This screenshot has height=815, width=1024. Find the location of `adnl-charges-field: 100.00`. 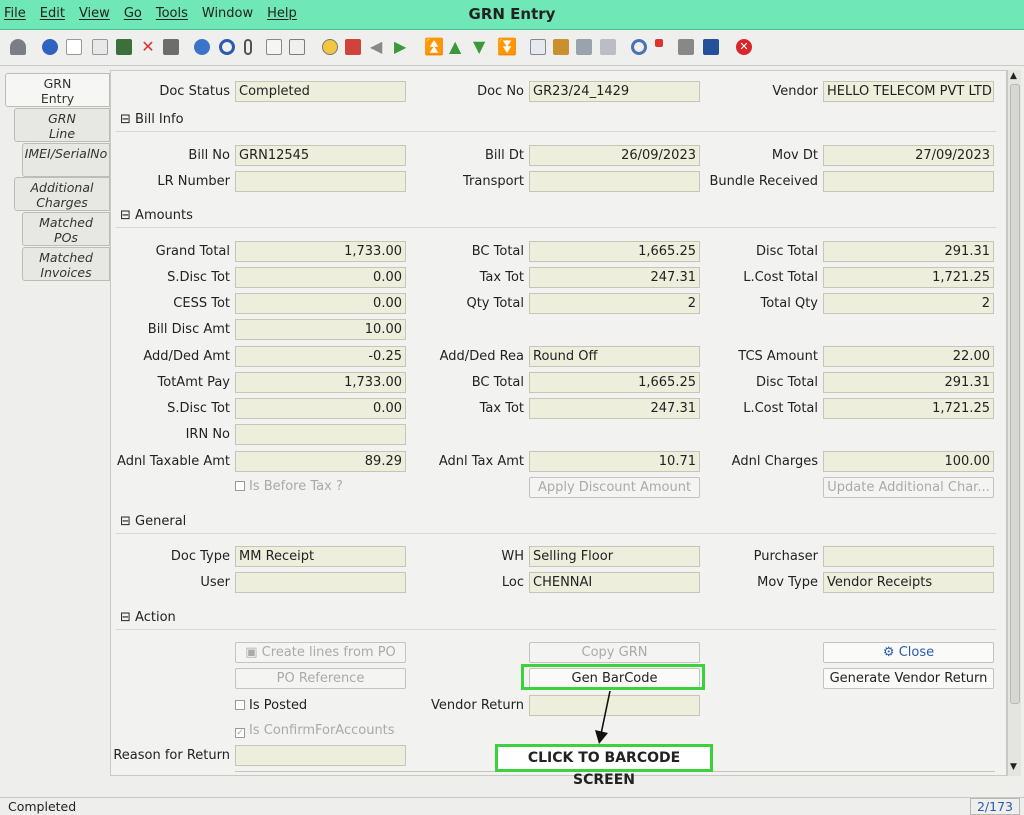

adnl-charges-field: 100.00 is located at coordinates (908, 461).